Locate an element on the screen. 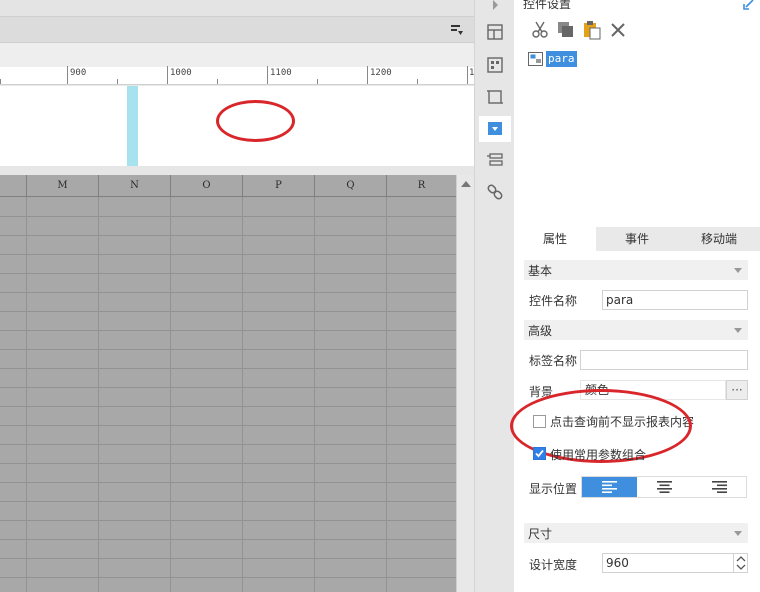  column-header-row: M N O P Q R is located at coordinates (228, 186).